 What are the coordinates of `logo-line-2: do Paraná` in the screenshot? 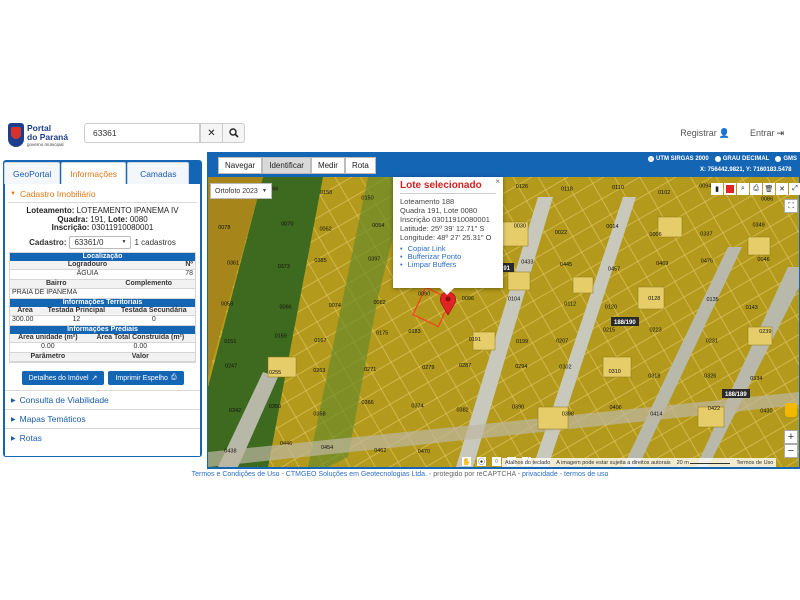 It's located at (48, 136).